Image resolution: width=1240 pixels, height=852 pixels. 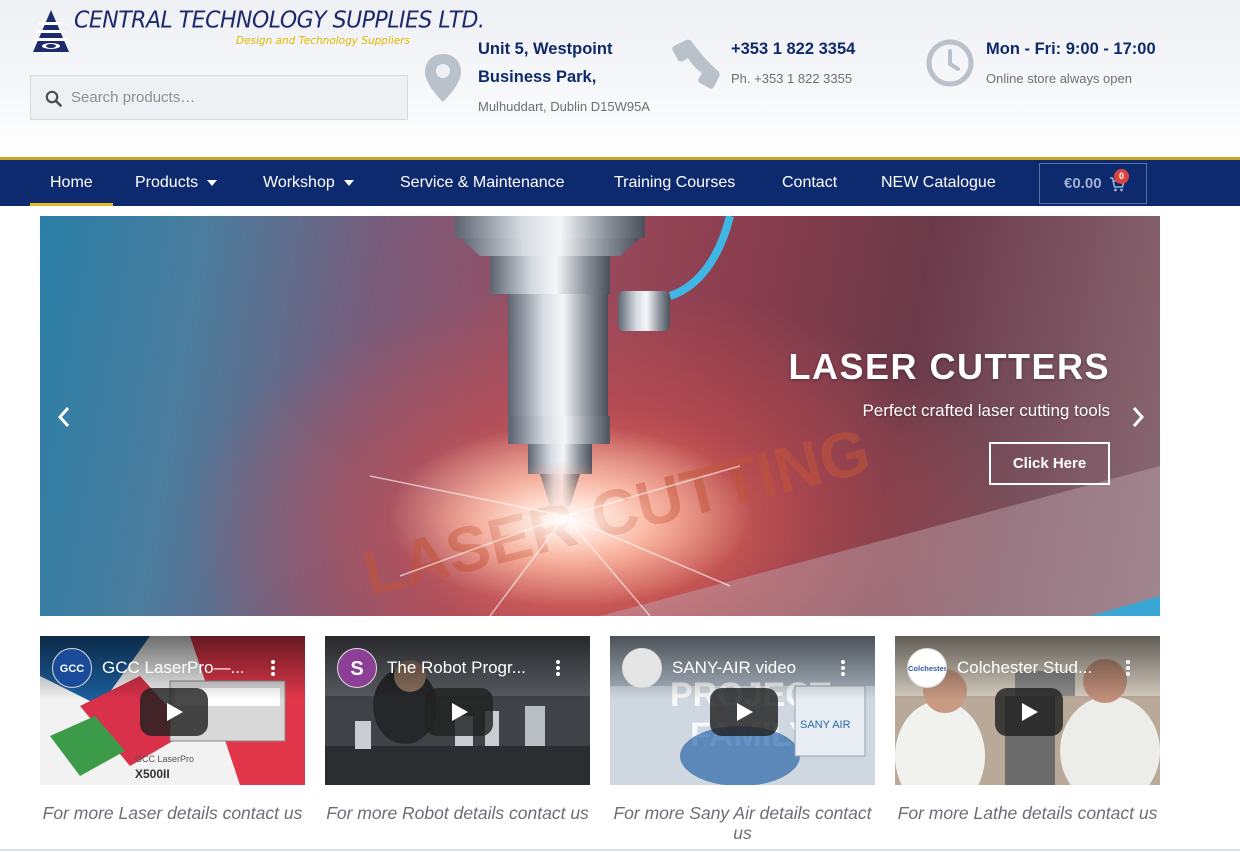 What do you see at coordinates (1138, 417) in the screenshot?
I see `chevron-right-icon` at bounding box center [1138, 417].